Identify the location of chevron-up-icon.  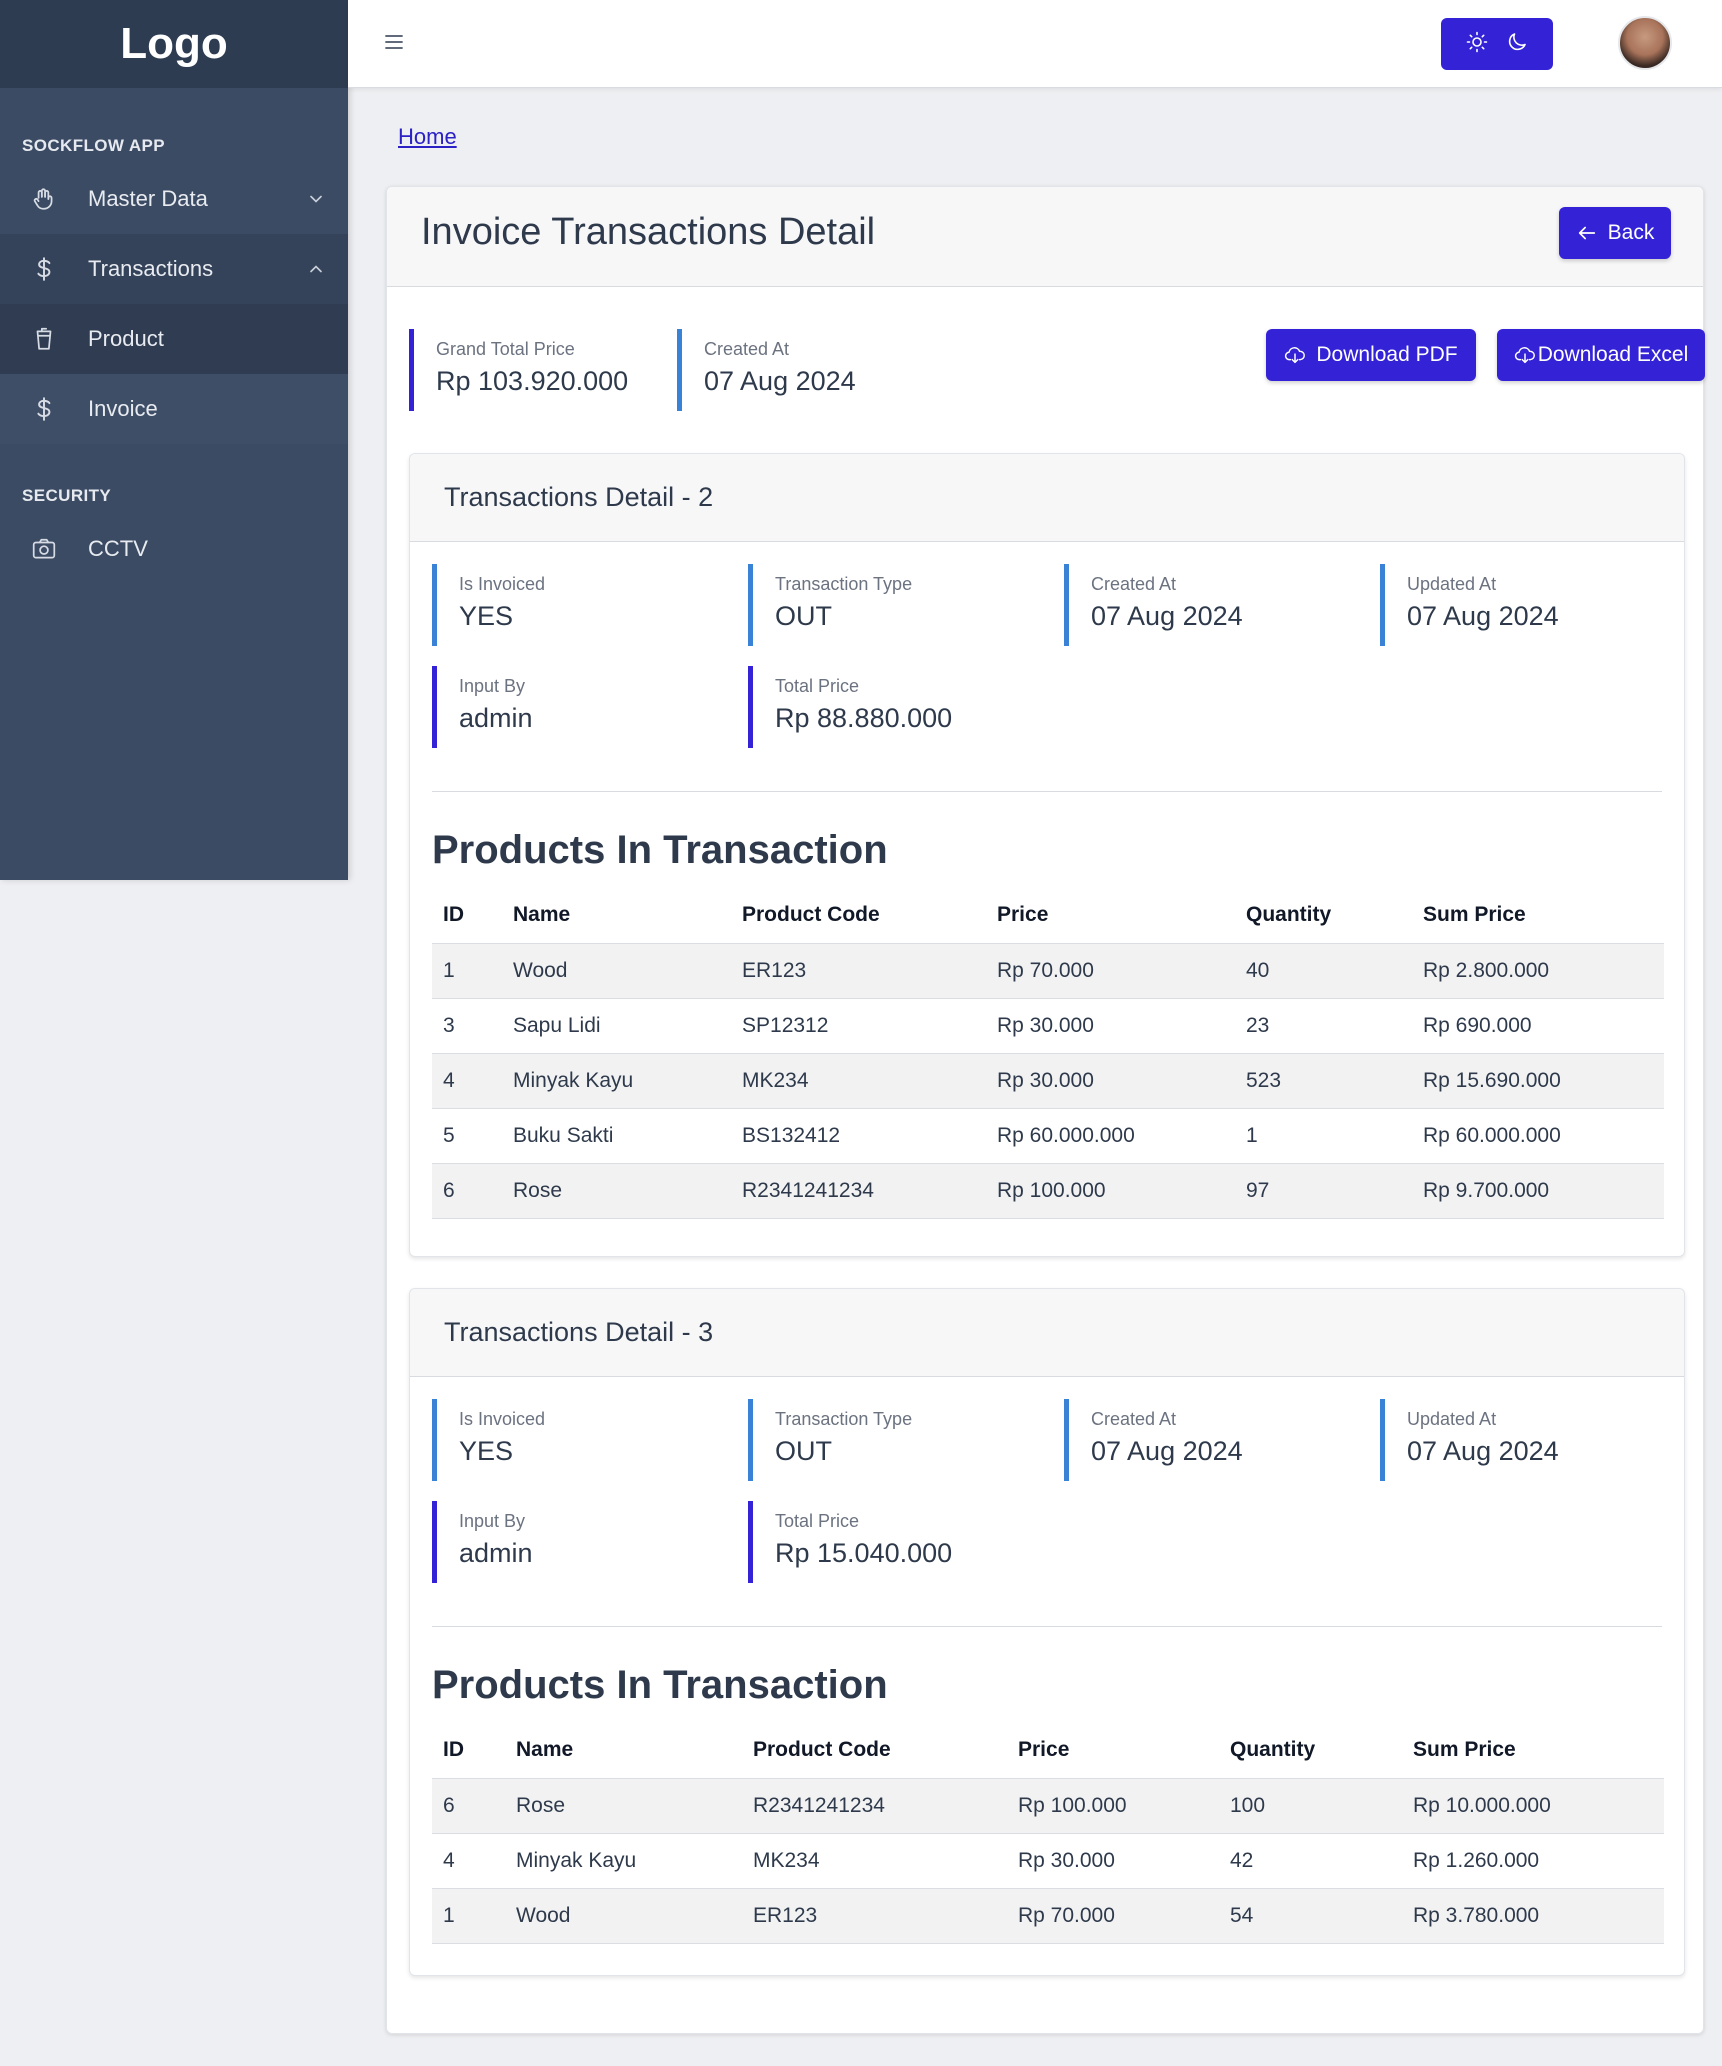
(316, 269).